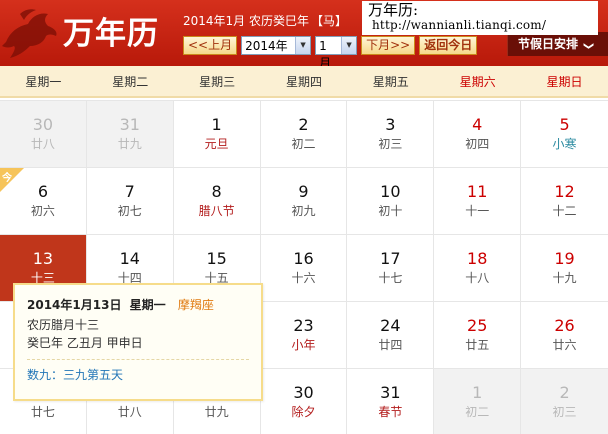  Describe the element at coordinates (43, 134) in the screenshot. I see `calendar-day: 30 廿八` at that location.